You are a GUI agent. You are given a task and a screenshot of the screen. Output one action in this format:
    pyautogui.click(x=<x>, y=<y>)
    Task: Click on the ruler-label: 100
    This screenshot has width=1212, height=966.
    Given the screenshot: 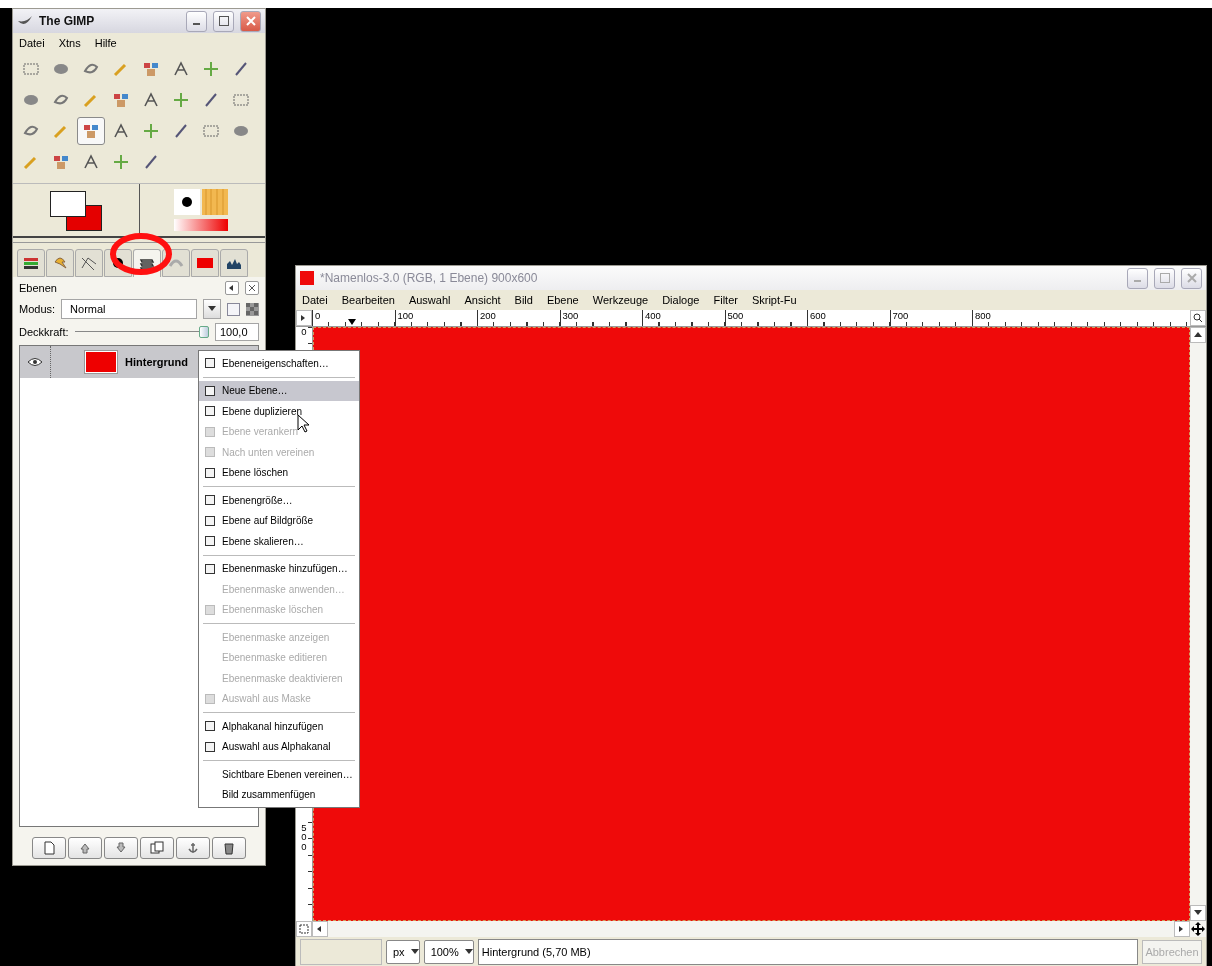 What is the action you would take?
    pyautogui.click(x=435, y=318)
    